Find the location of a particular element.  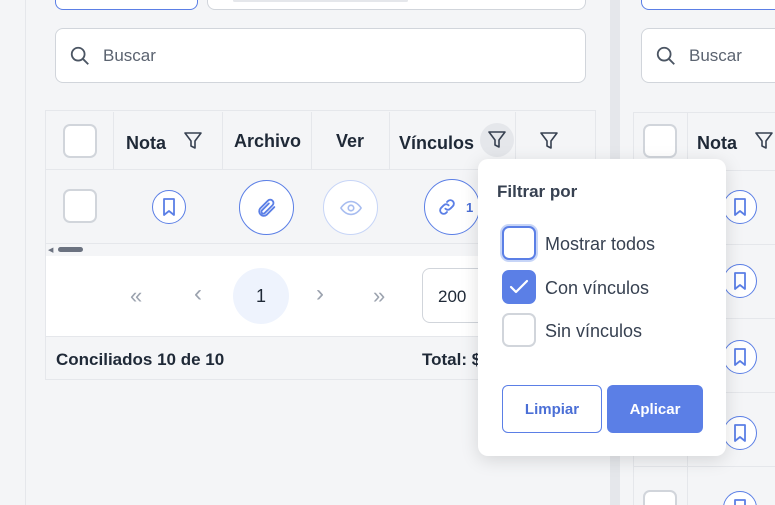

eye-icon is located at coordinates (350, 208).